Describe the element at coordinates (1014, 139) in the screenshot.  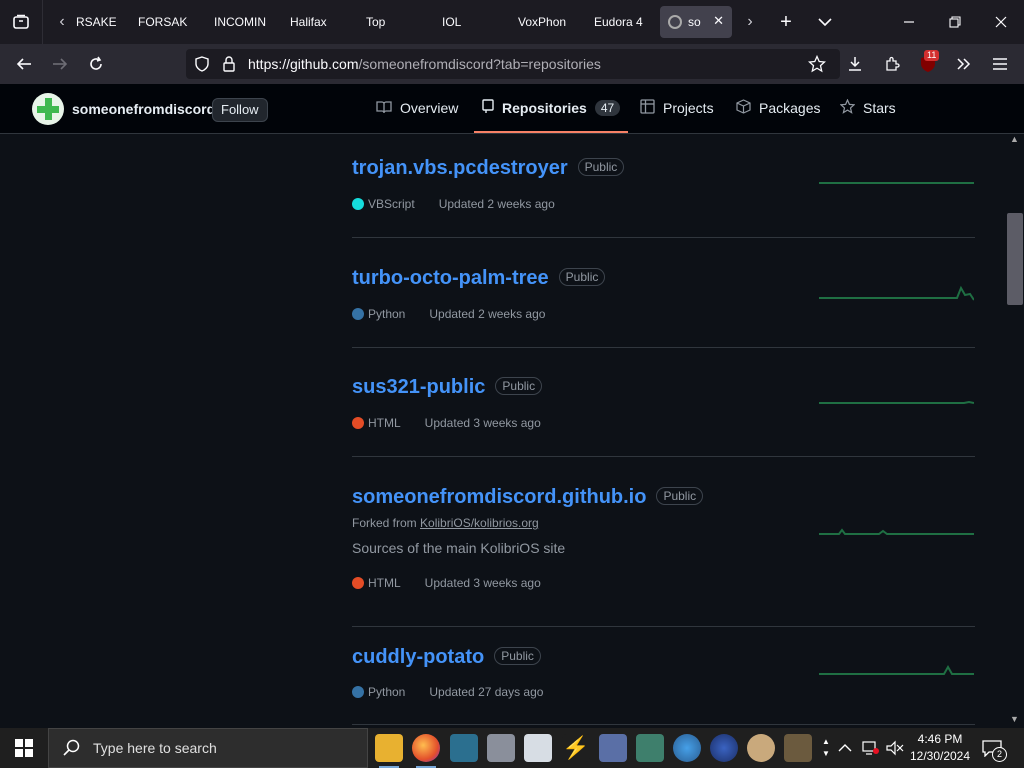
I see `scroll-up-icon: ▲` at that location.